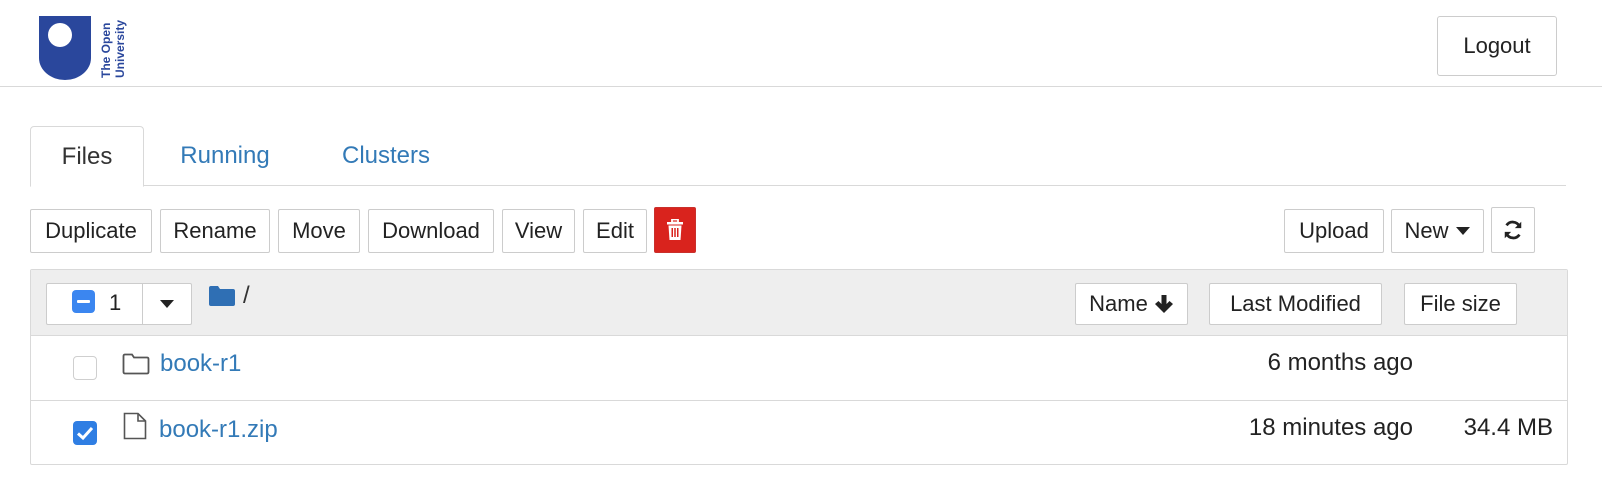 The height and width of the screenshot is (494, 1602). I want to click on tab-running: Running, so click(225, 156).